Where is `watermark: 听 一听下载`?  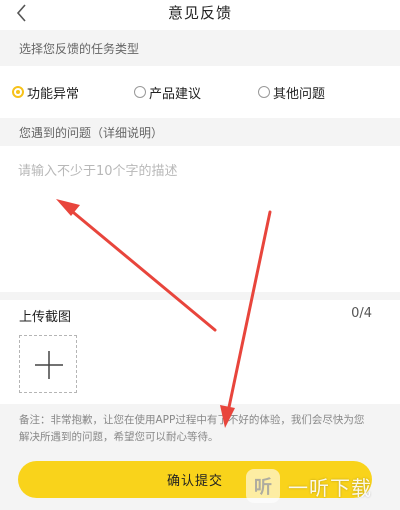
watermark: 听 一听下载 is located at coordinates (321, 486).